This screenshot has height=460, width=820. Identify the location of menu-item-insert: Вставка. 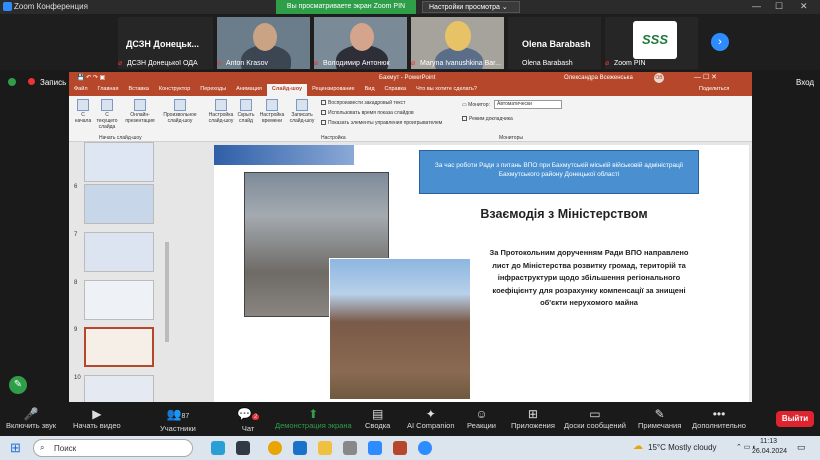
(138, 90).